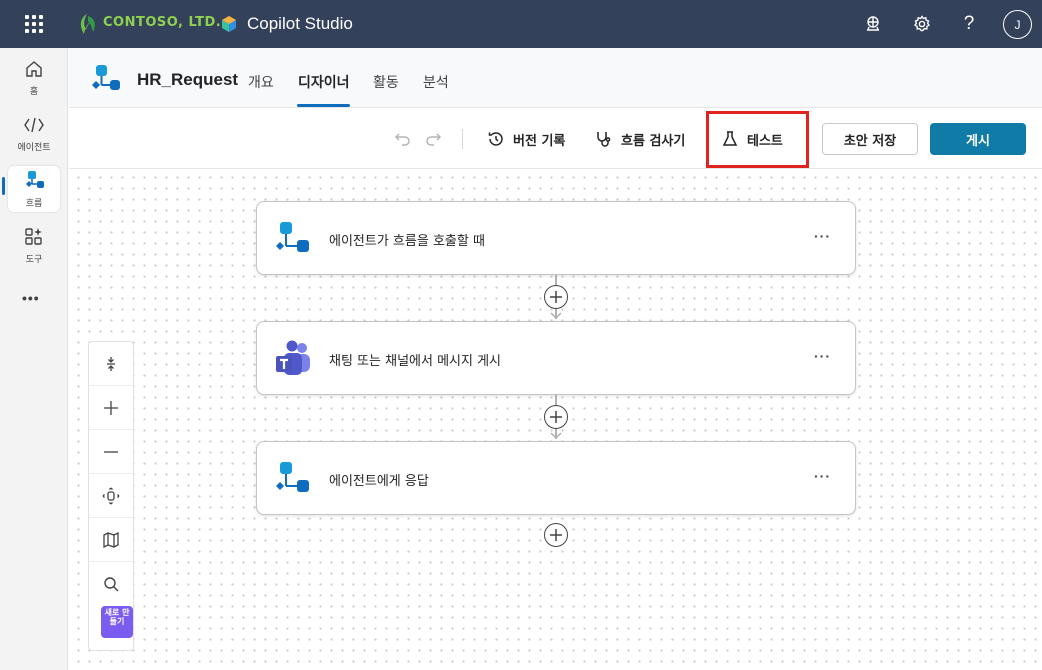 This screenshot has width=1042, height=670. I want to click on flow-header: HR_Request 개요 디자이너 활동 분석, so click(555, 78).